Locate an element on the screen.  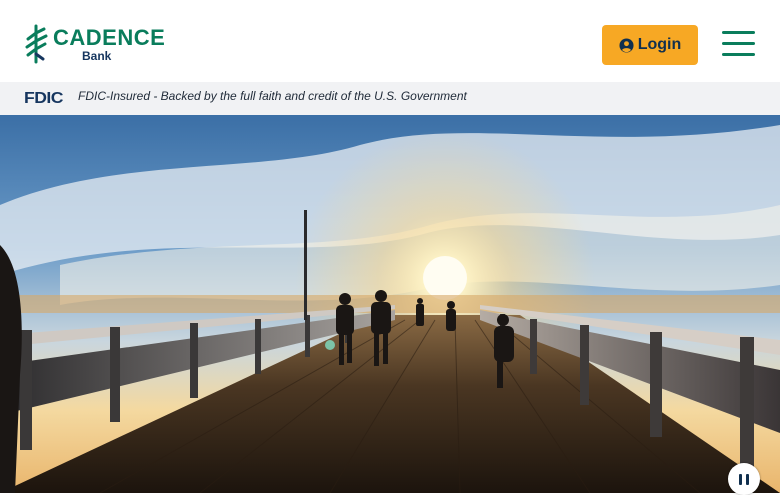
logo-wordmark: CADENCE is located at coordinates (109, 37).